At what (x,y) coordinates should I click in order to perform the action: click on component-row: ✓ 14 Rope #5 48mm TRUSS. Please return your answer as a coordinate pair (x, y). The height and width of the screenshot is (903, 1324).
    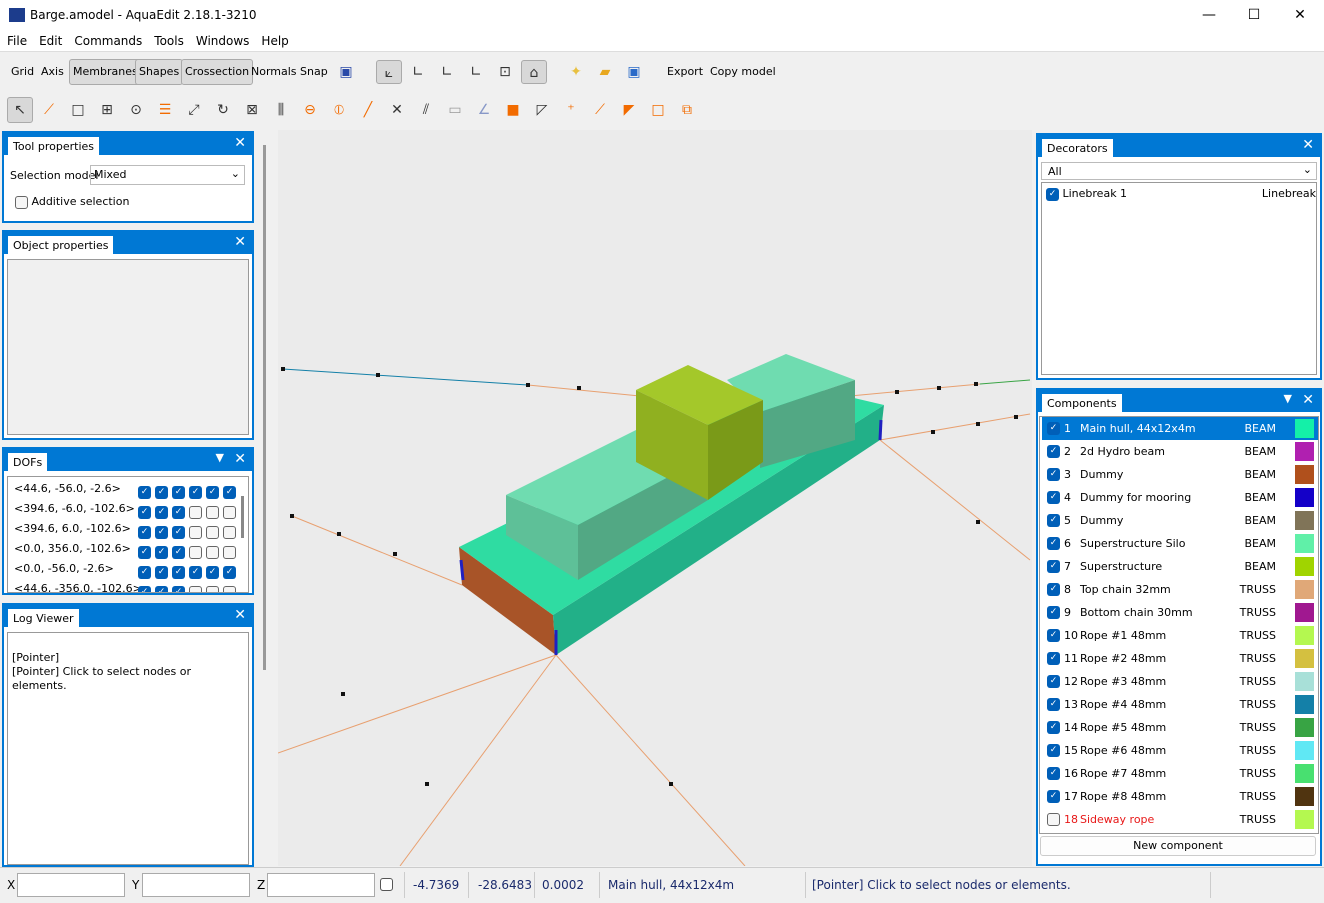
    Looking at the image, I should click on (1180, 727).